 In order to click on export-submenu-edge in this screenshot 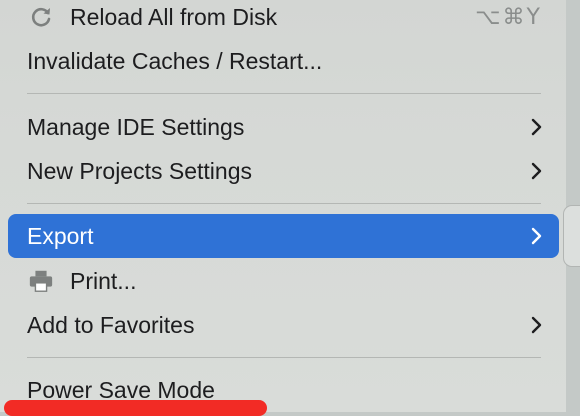, I will do `click(571, 236)`.